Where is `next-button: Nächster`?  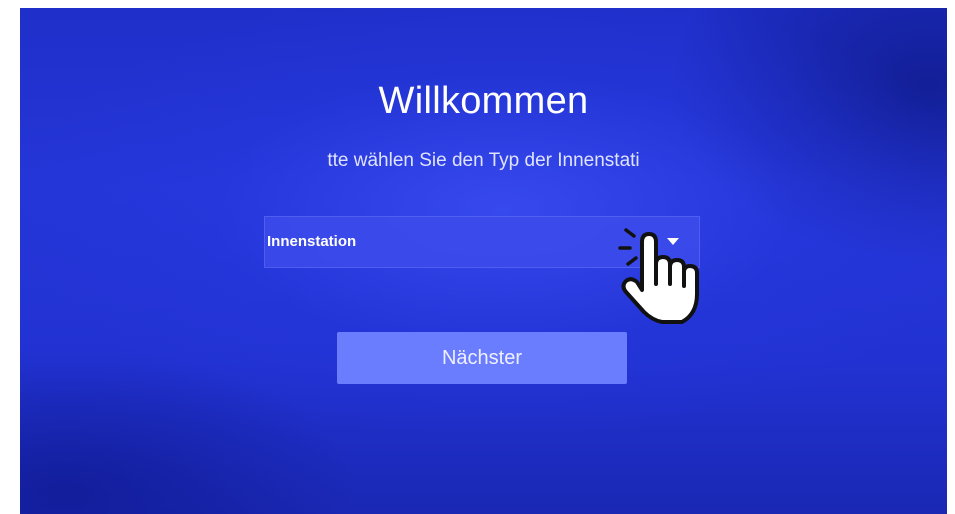 next-button: Nächster is located at coordinates (482, 358).